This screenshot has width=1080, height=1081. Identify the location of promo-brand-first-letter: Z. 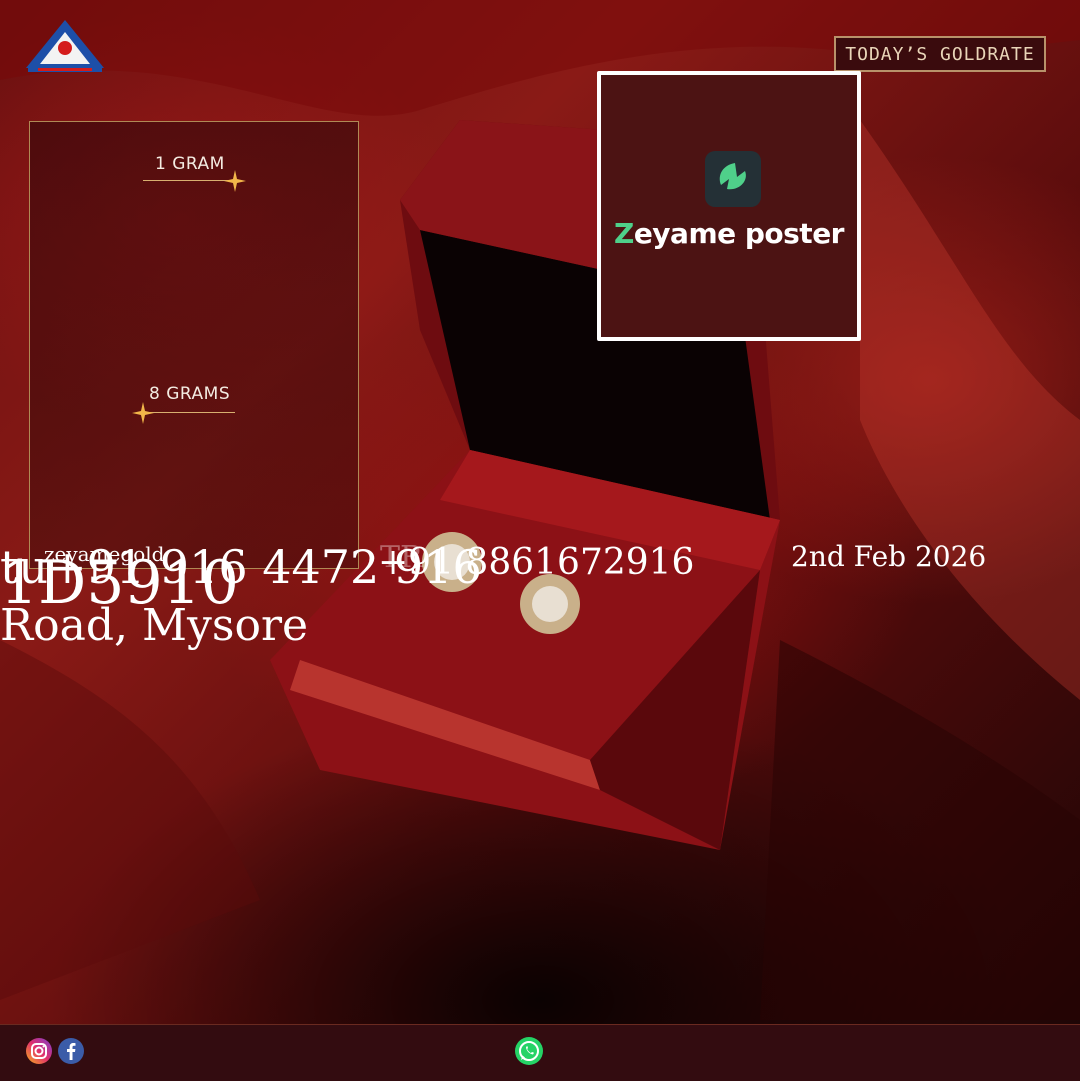
(624, 233).